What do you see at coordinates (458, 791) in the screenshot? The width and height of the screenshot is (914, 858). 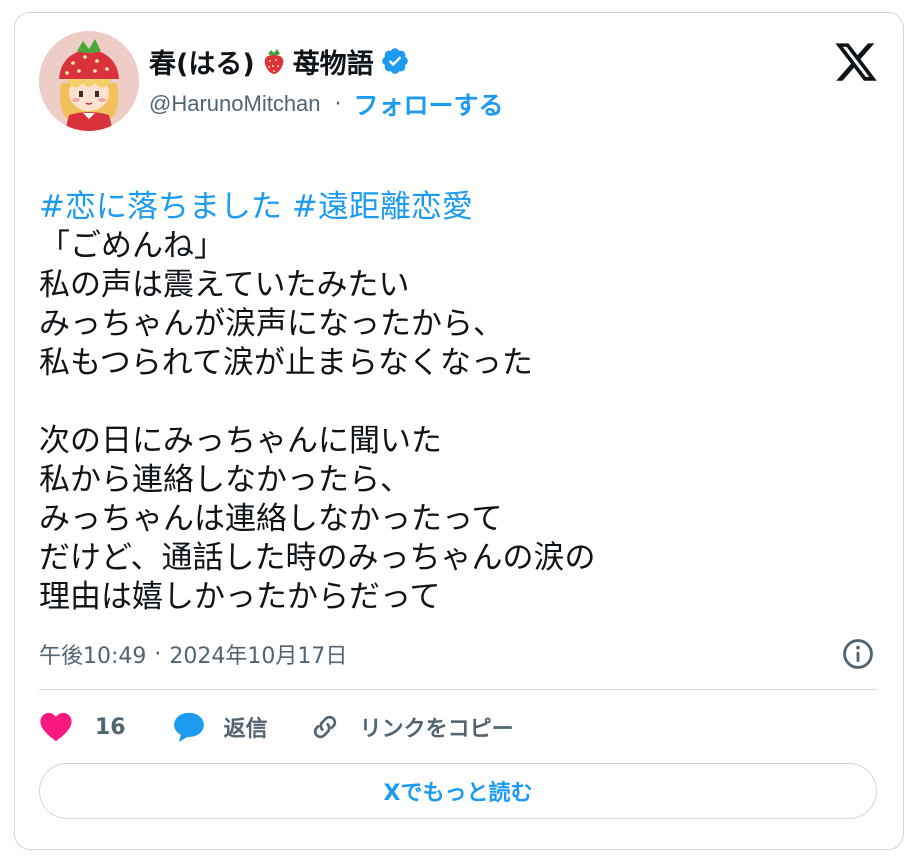 I see `read-more-button: Xでもっと読む` at bounding box center [458, 791].